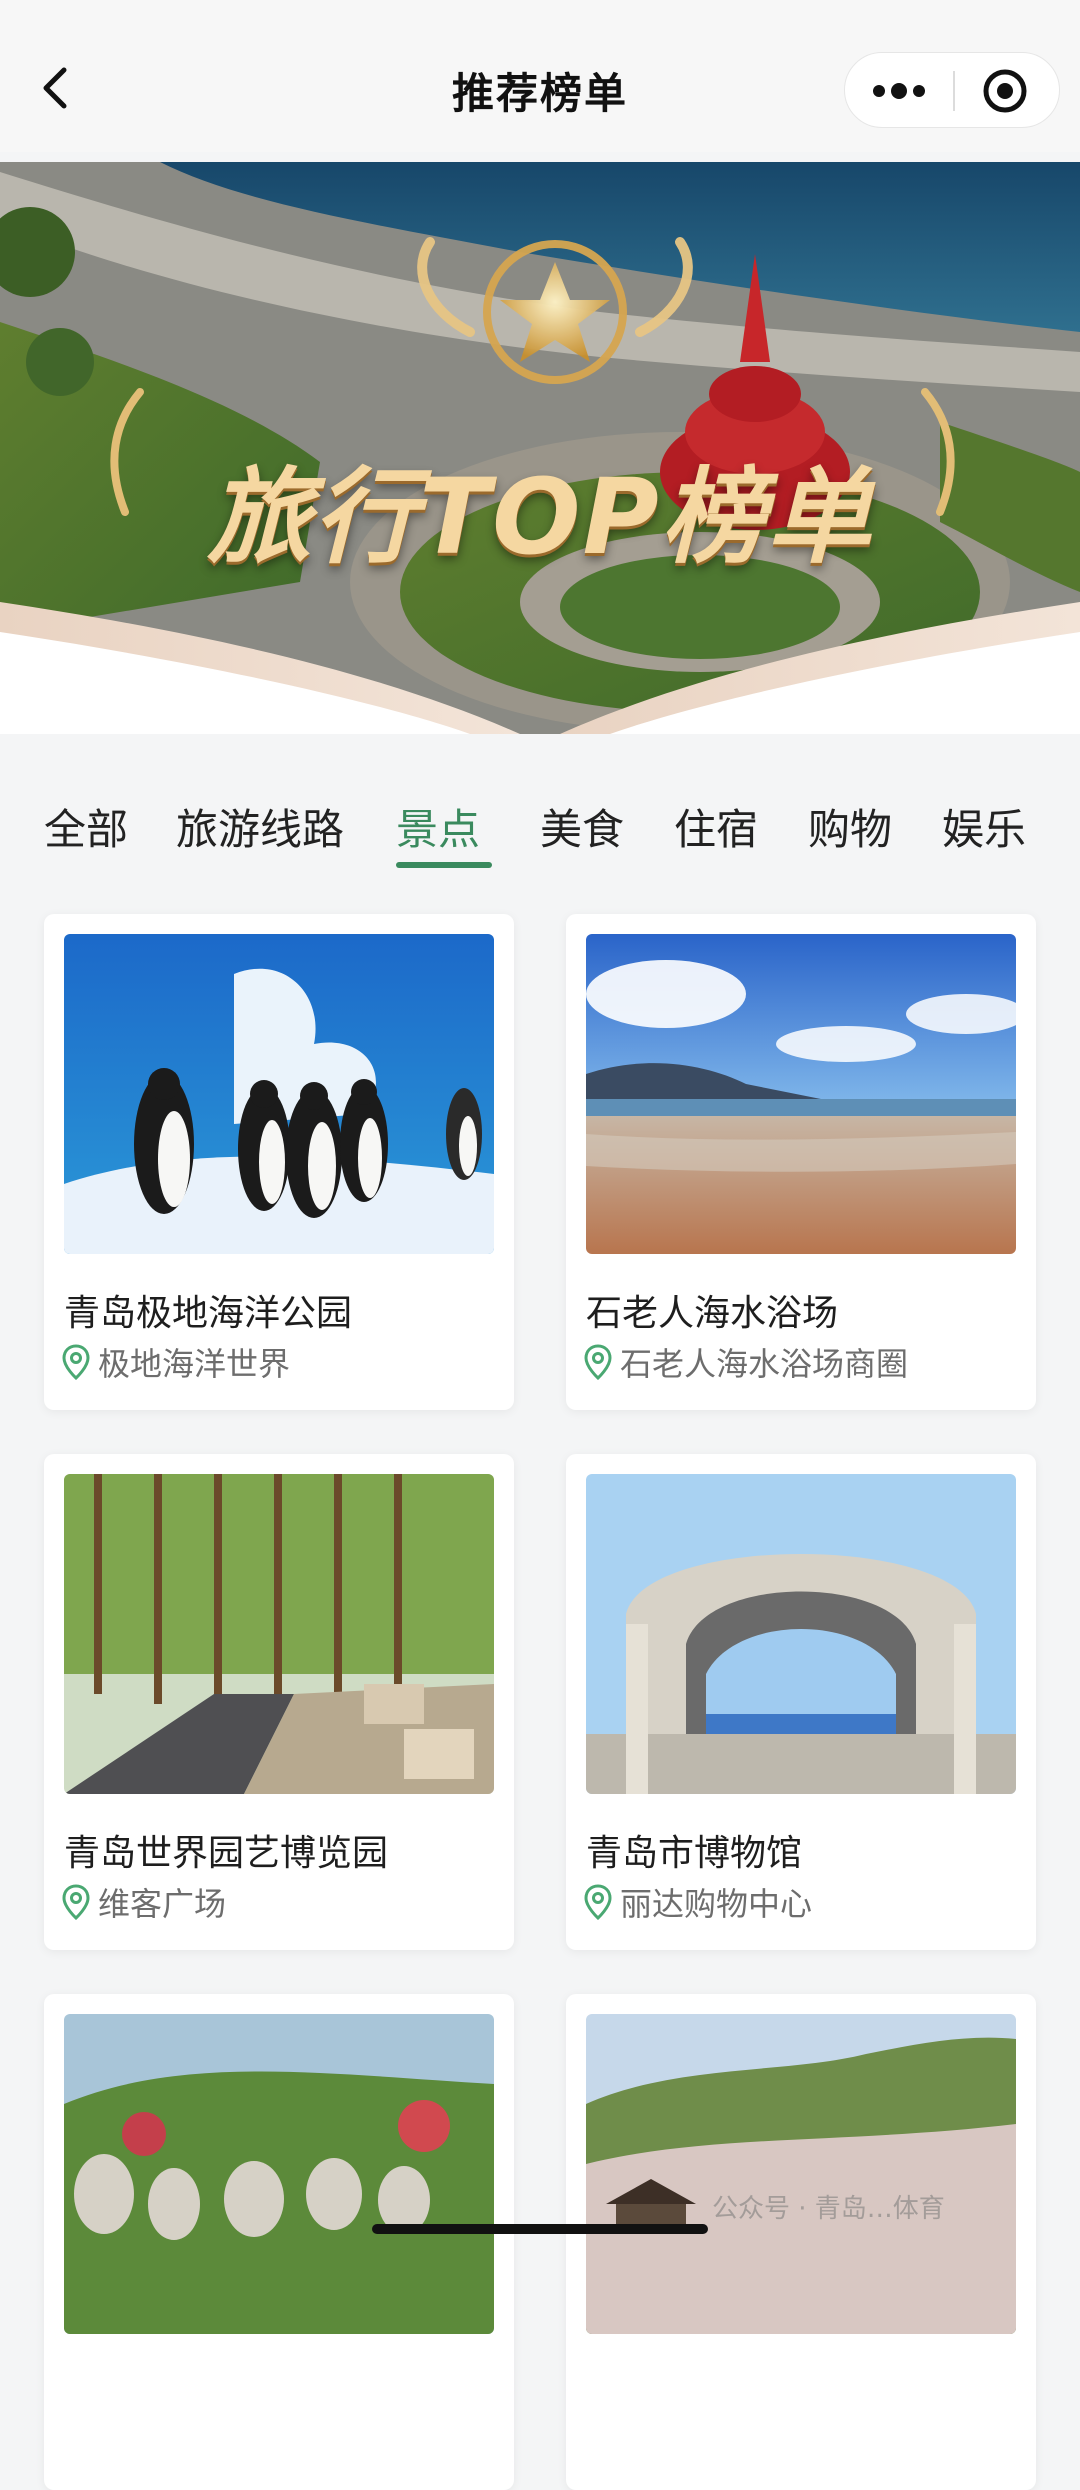 The image size is (1080, 2490). I want to click on tab-entertainment: 娱乐, so click(984, 826).